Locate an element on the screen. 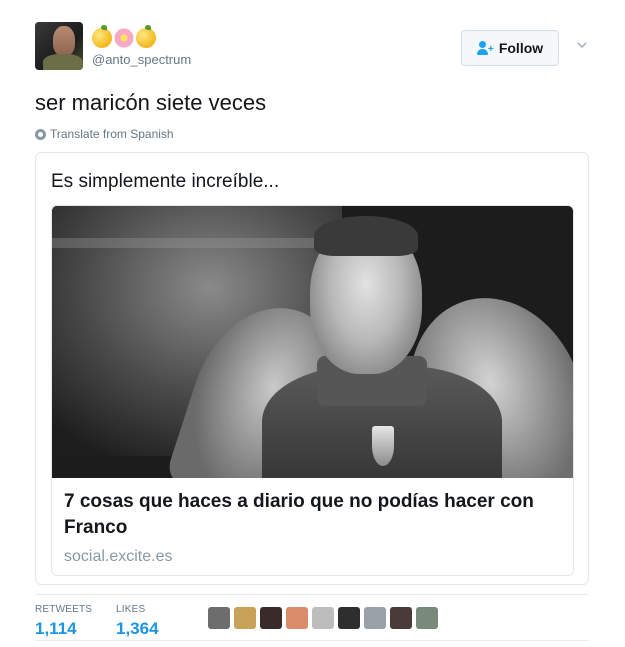 The height and width of the screenshot is (647, 625). avatar-face is located at coordinates (64, 41).